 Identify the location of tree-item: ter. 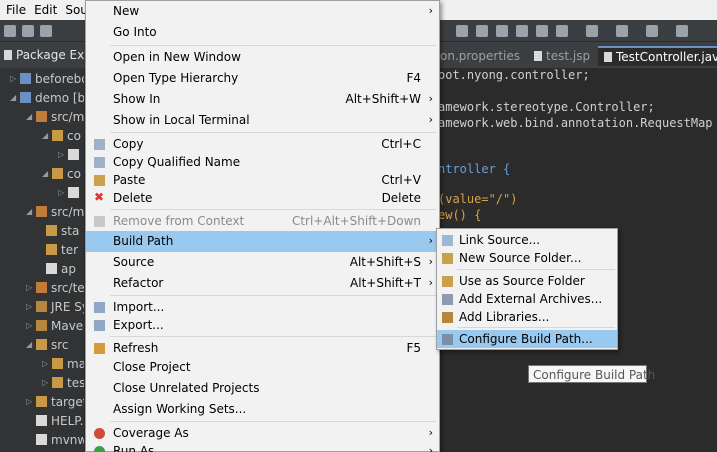
(62, 249).